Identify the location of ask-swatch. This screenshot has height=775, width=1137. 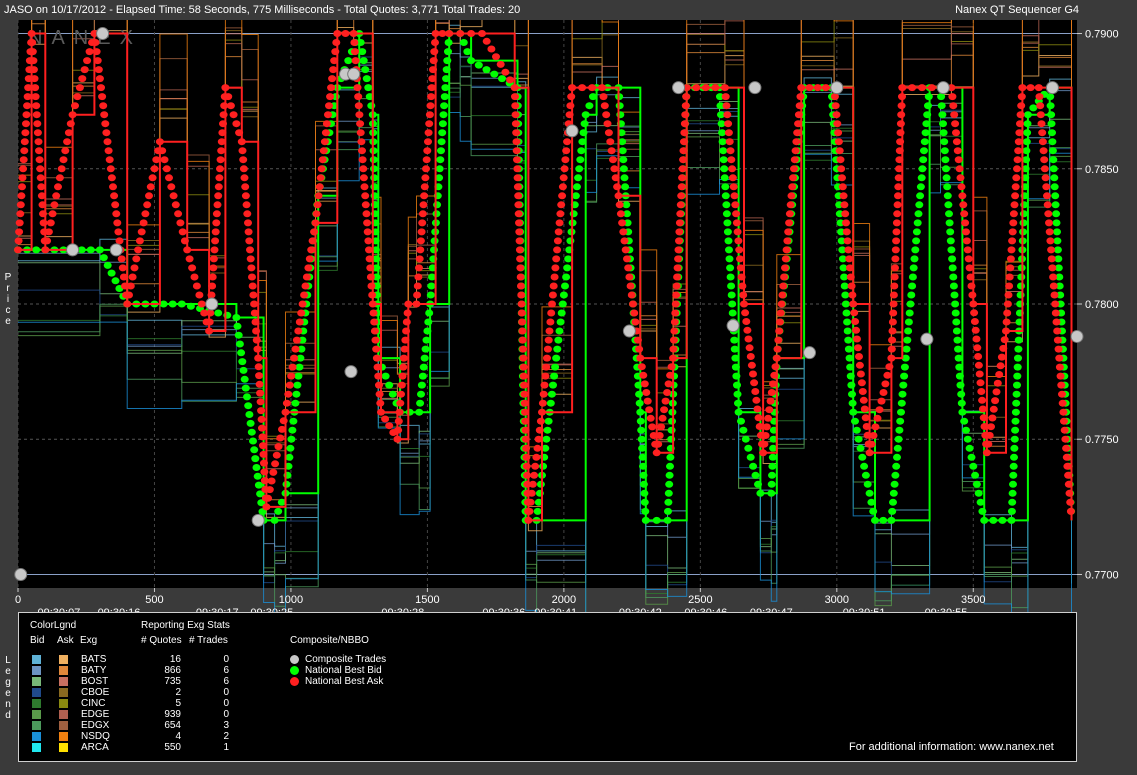
(63, 681).